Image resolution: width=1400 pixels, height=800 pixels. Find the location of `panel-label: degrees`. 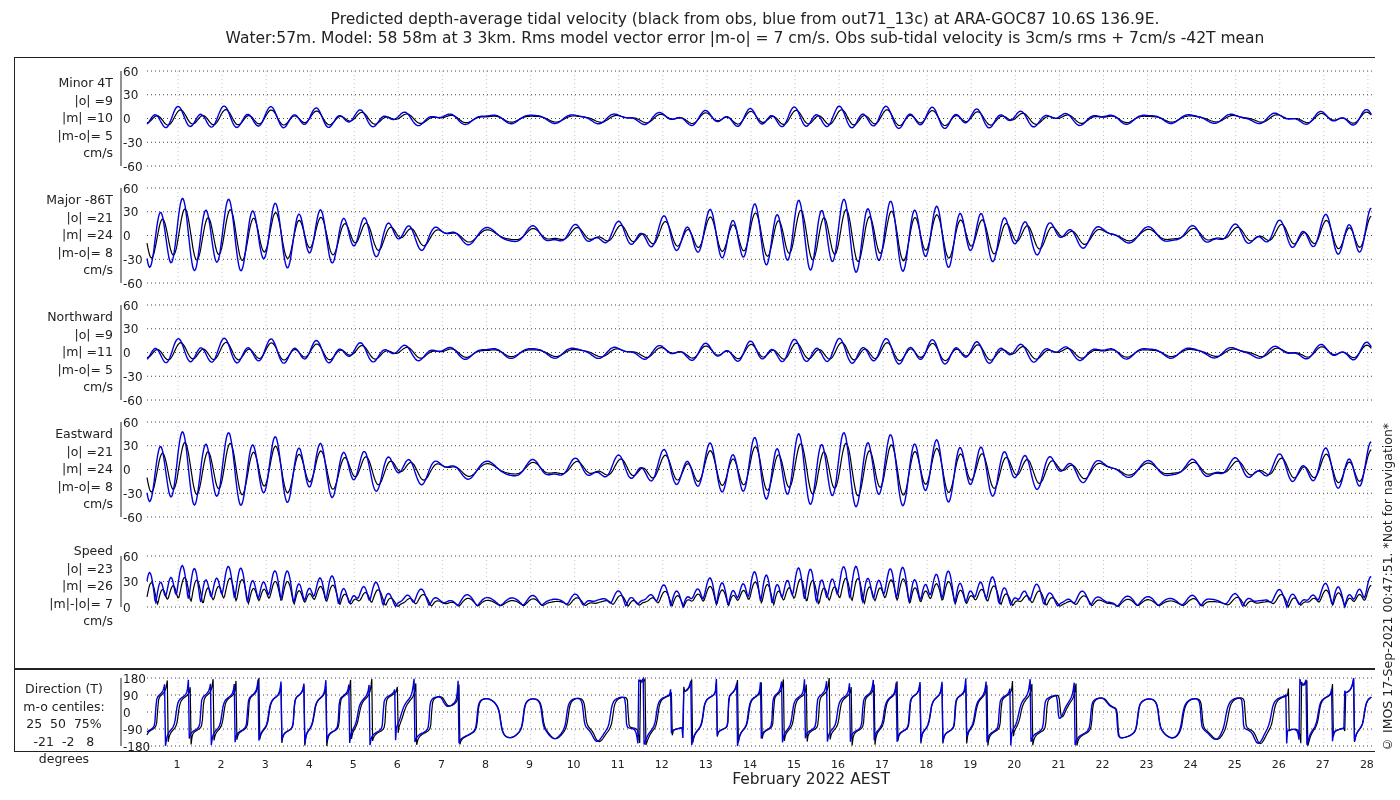

panel-label: degrees is located at coordinates (64, 759).